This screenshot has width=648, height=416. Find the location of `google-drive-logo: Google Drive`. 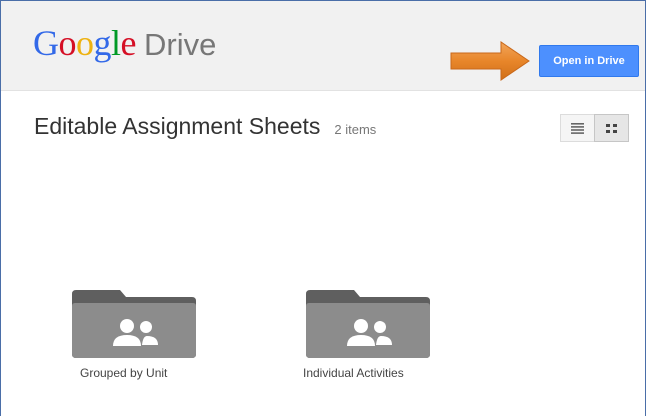

google-drive-logo: Google Drive is located at coordinates (124, 44).